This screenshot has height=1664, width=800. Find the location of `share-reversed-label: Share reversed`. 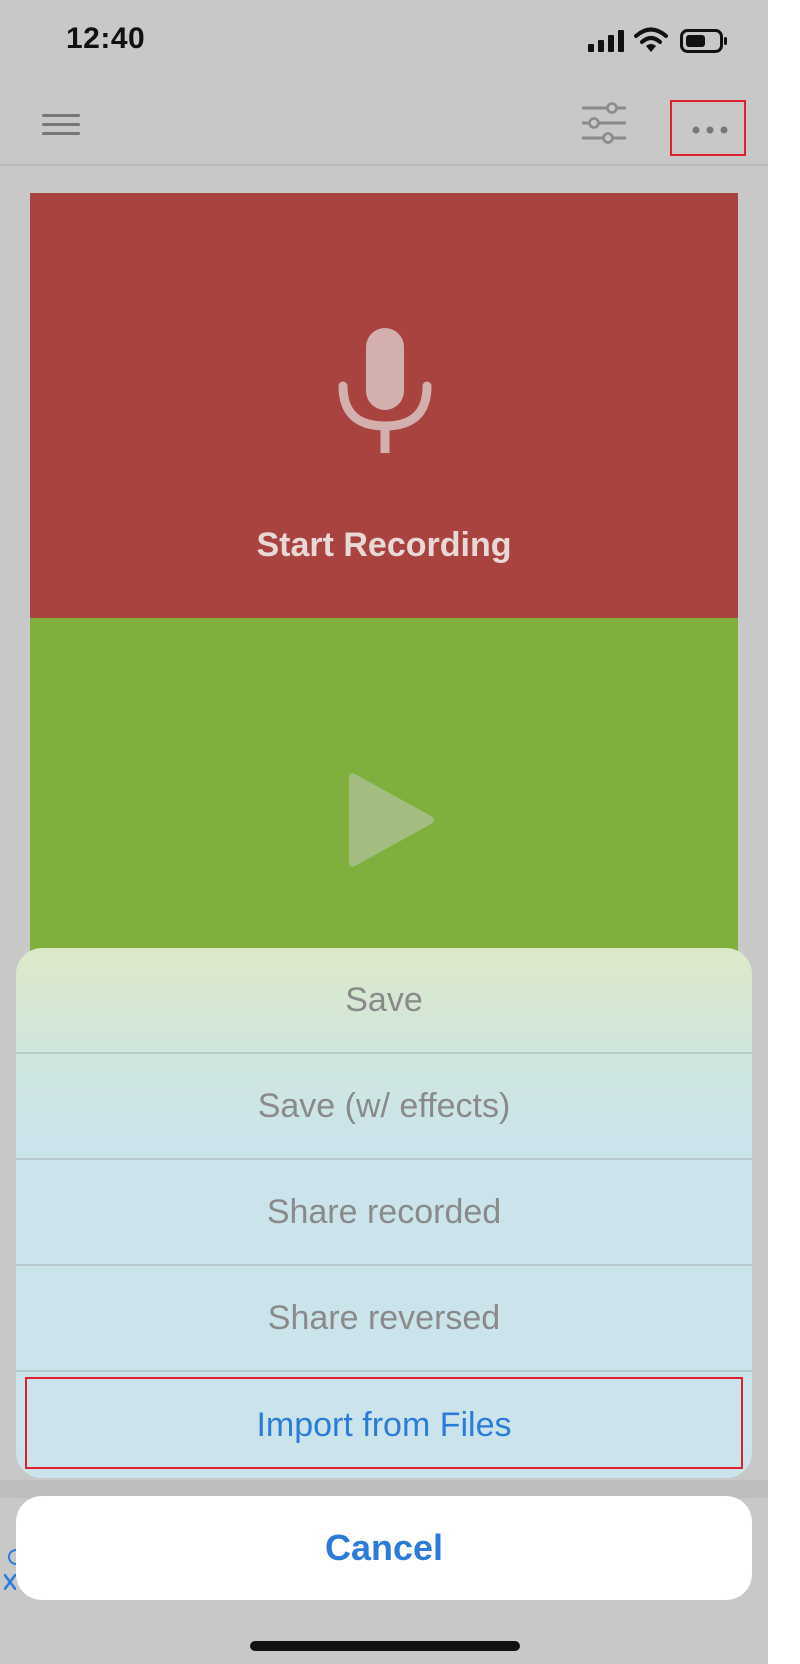

share-reversed-label: Share reversed is located at coordinates (384, 1317).